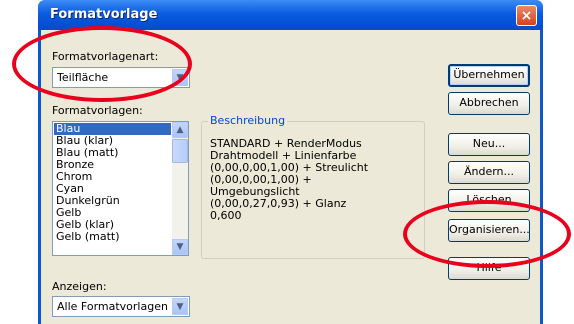 Image resolution: width=574 pixels, height=324 pixels. I want to click on close-icon: ×, so click(526, 16).